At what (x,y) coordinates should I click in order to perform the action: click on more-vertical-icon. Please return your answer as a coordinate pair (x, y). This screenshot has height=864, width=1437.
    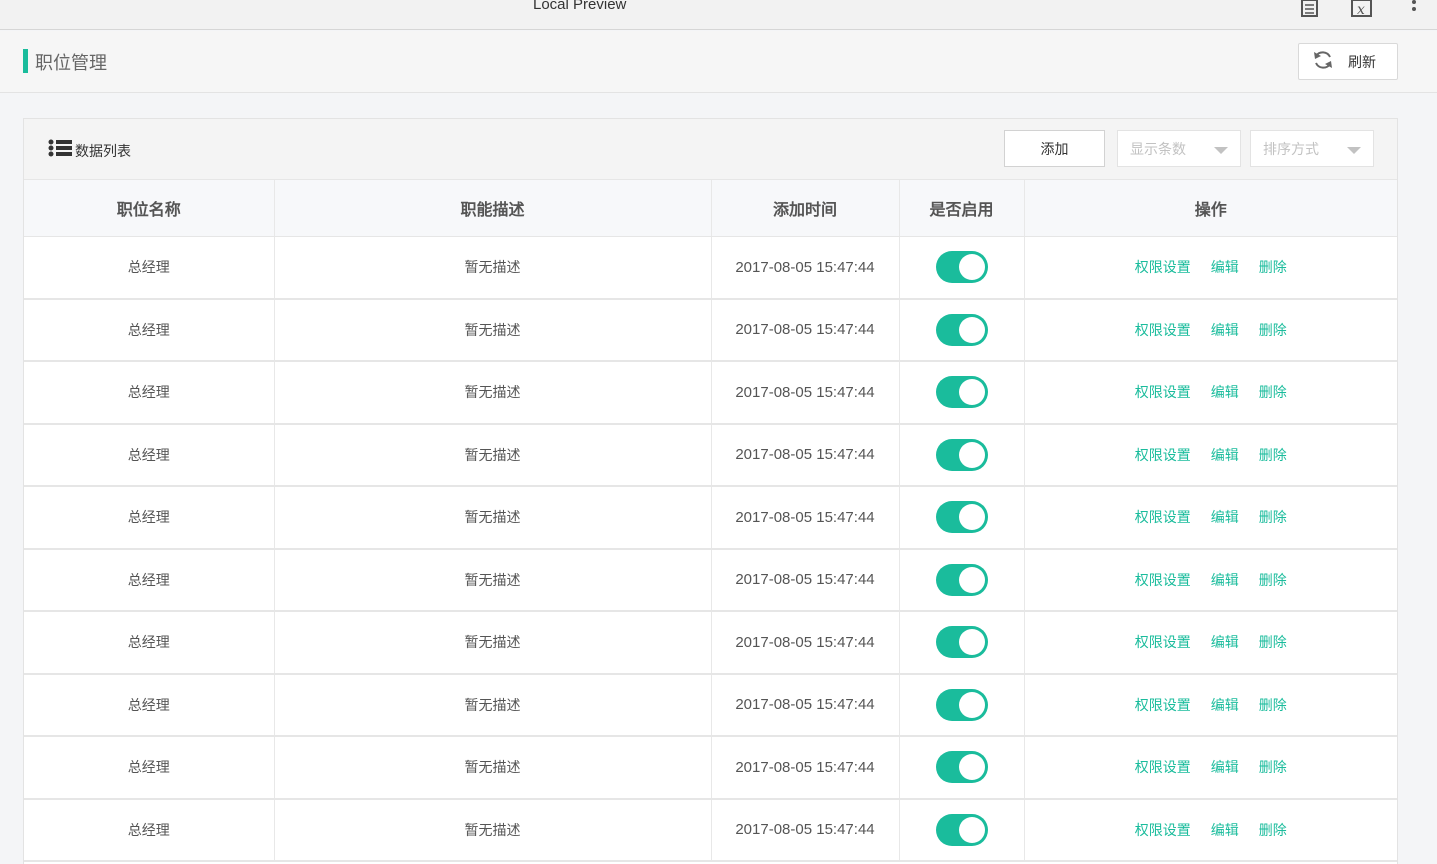
    Looking at the image, I should click on (1414, 10).